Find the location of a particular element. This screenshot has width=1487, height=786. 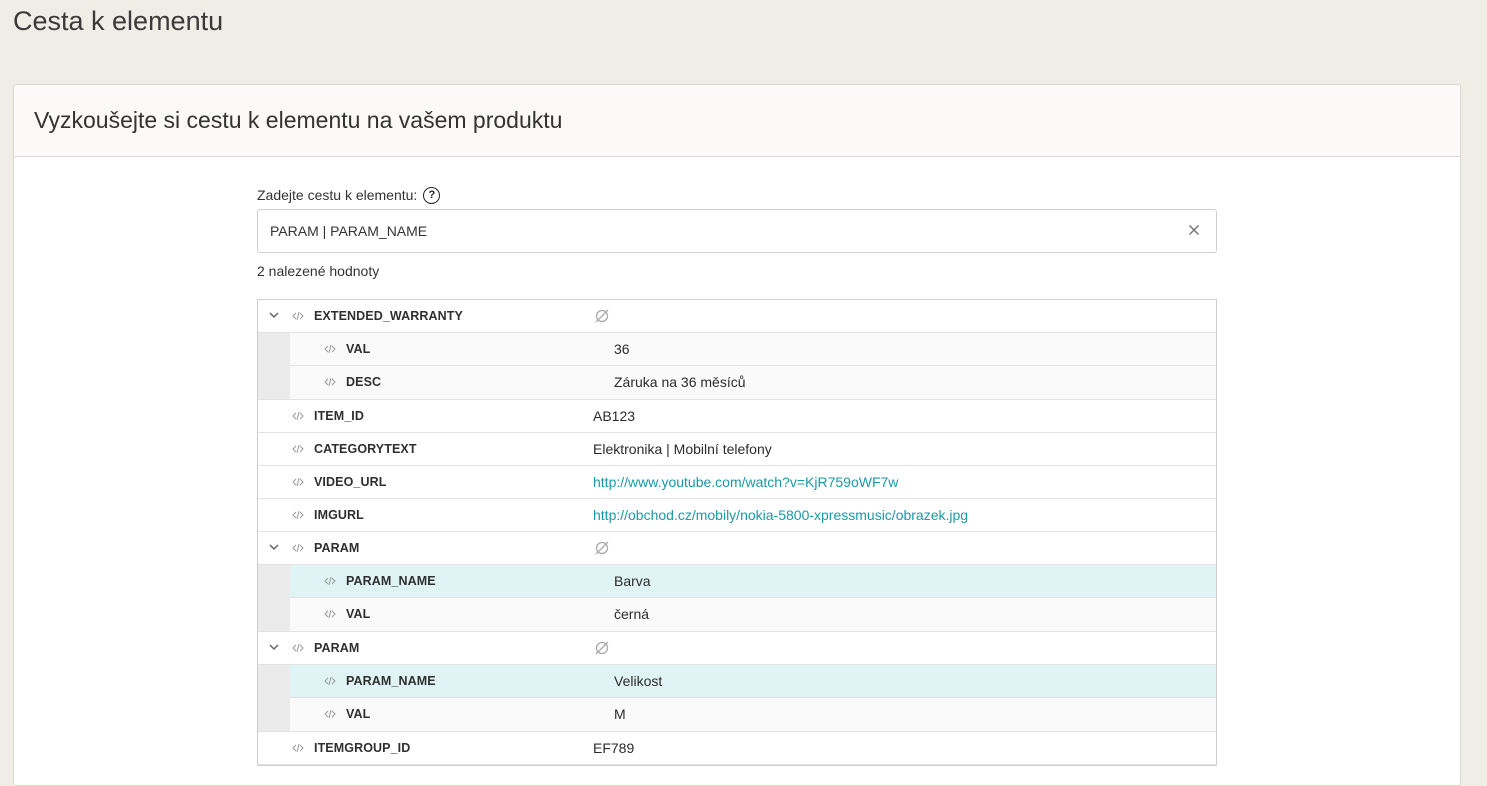

element-key: VIDEO_URL is located at coordinates (350, 482).